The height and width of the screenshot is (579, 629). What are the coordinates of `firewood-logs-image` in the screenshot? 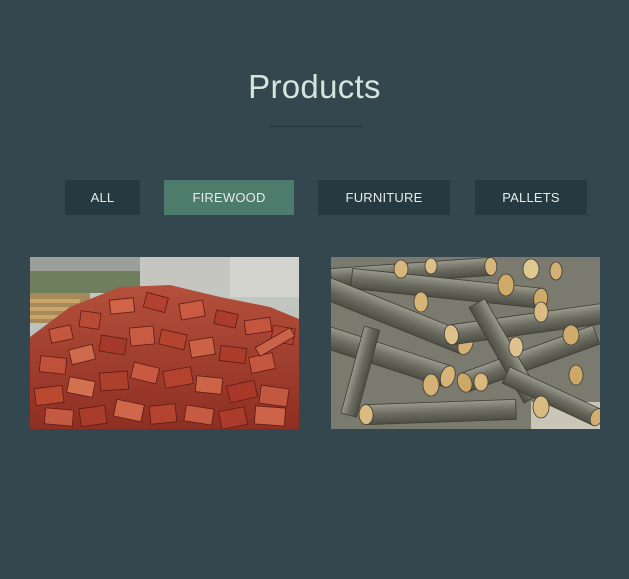 It's located at (465, 343).